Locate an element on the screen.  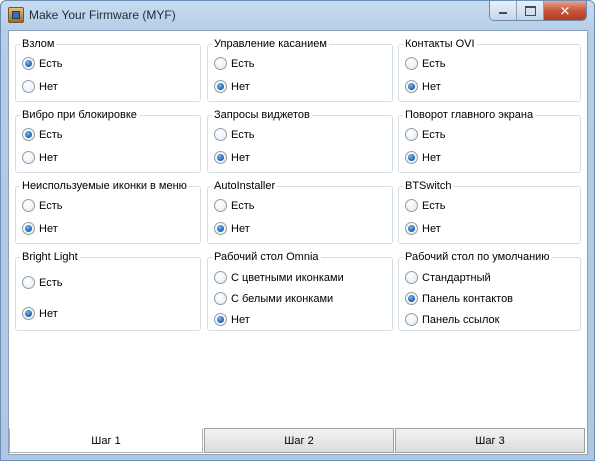
tab-step-3: Шаг 3 is located at coordinates (490, 440).